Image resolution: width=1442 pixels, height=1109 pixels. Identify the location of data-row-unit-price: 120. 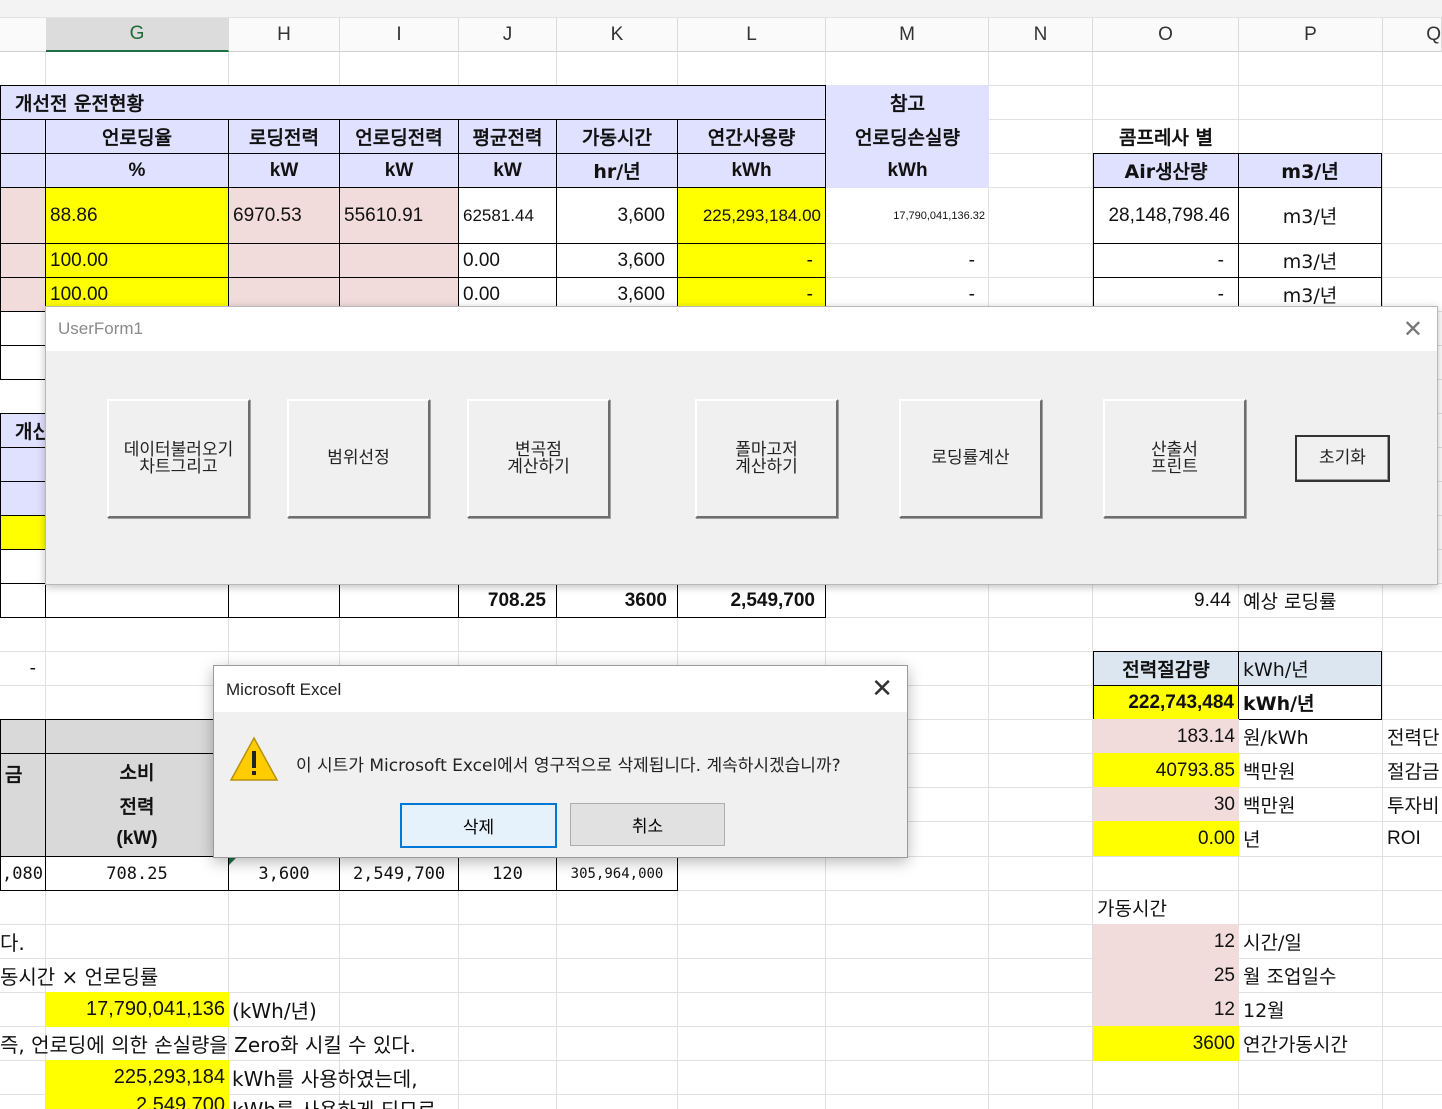
(507, 873).